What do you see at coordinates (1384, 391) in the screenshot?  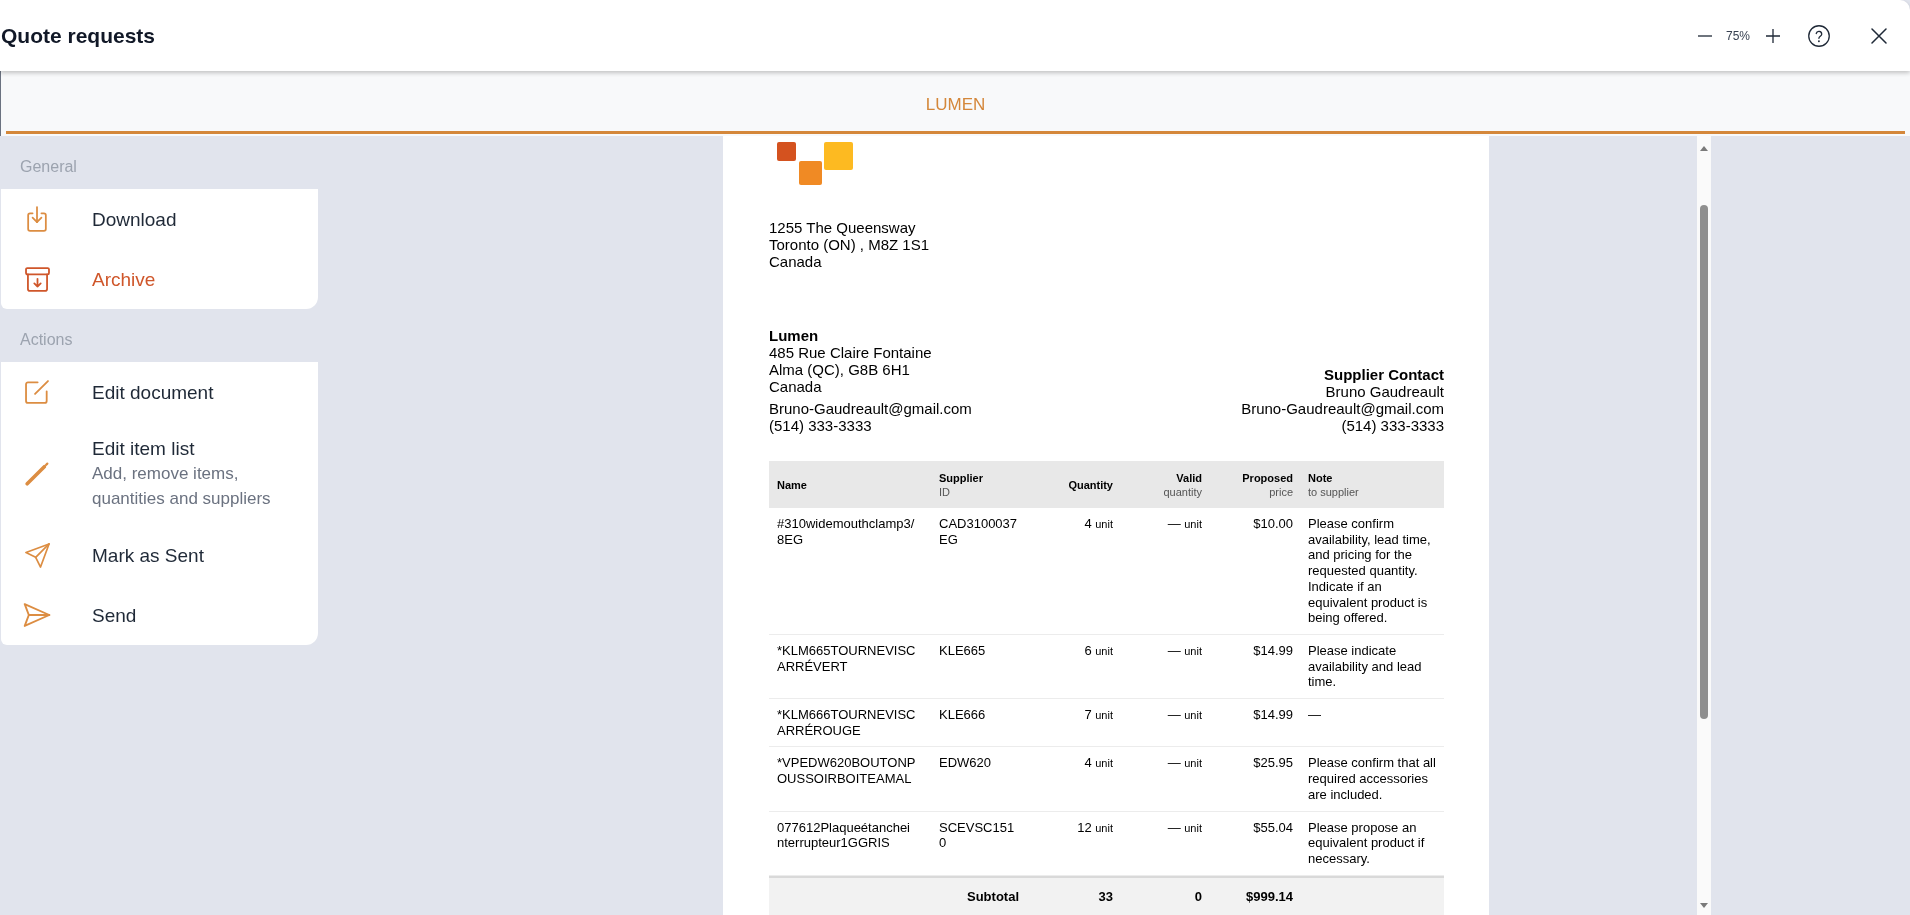 I see `contact-name: Bruno Gaudreault` at bounding box center [1384, 391].